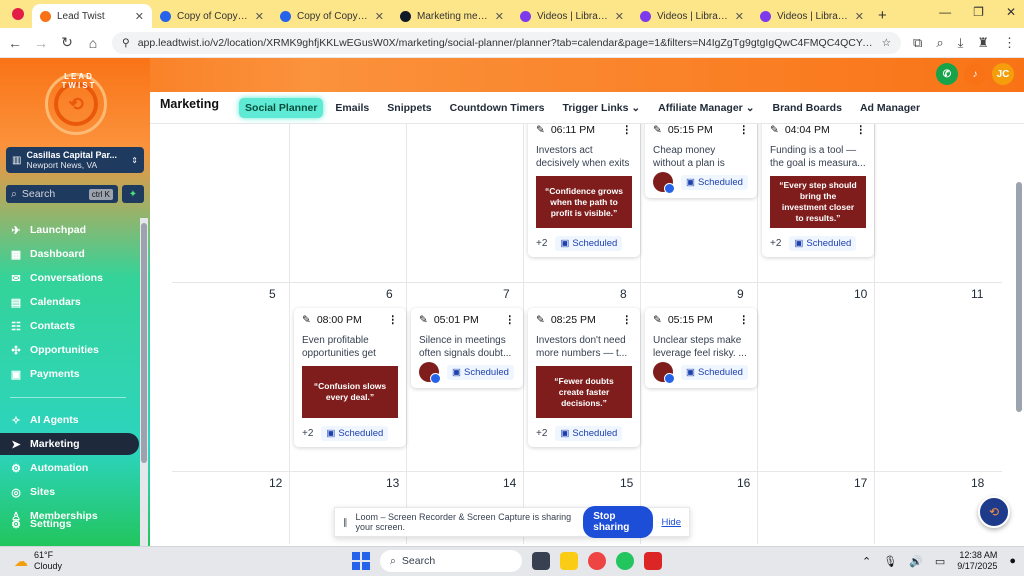 This screenshot has height=576, width=1024. I want to click on calendar-day-number: 9, so click(740, 294).